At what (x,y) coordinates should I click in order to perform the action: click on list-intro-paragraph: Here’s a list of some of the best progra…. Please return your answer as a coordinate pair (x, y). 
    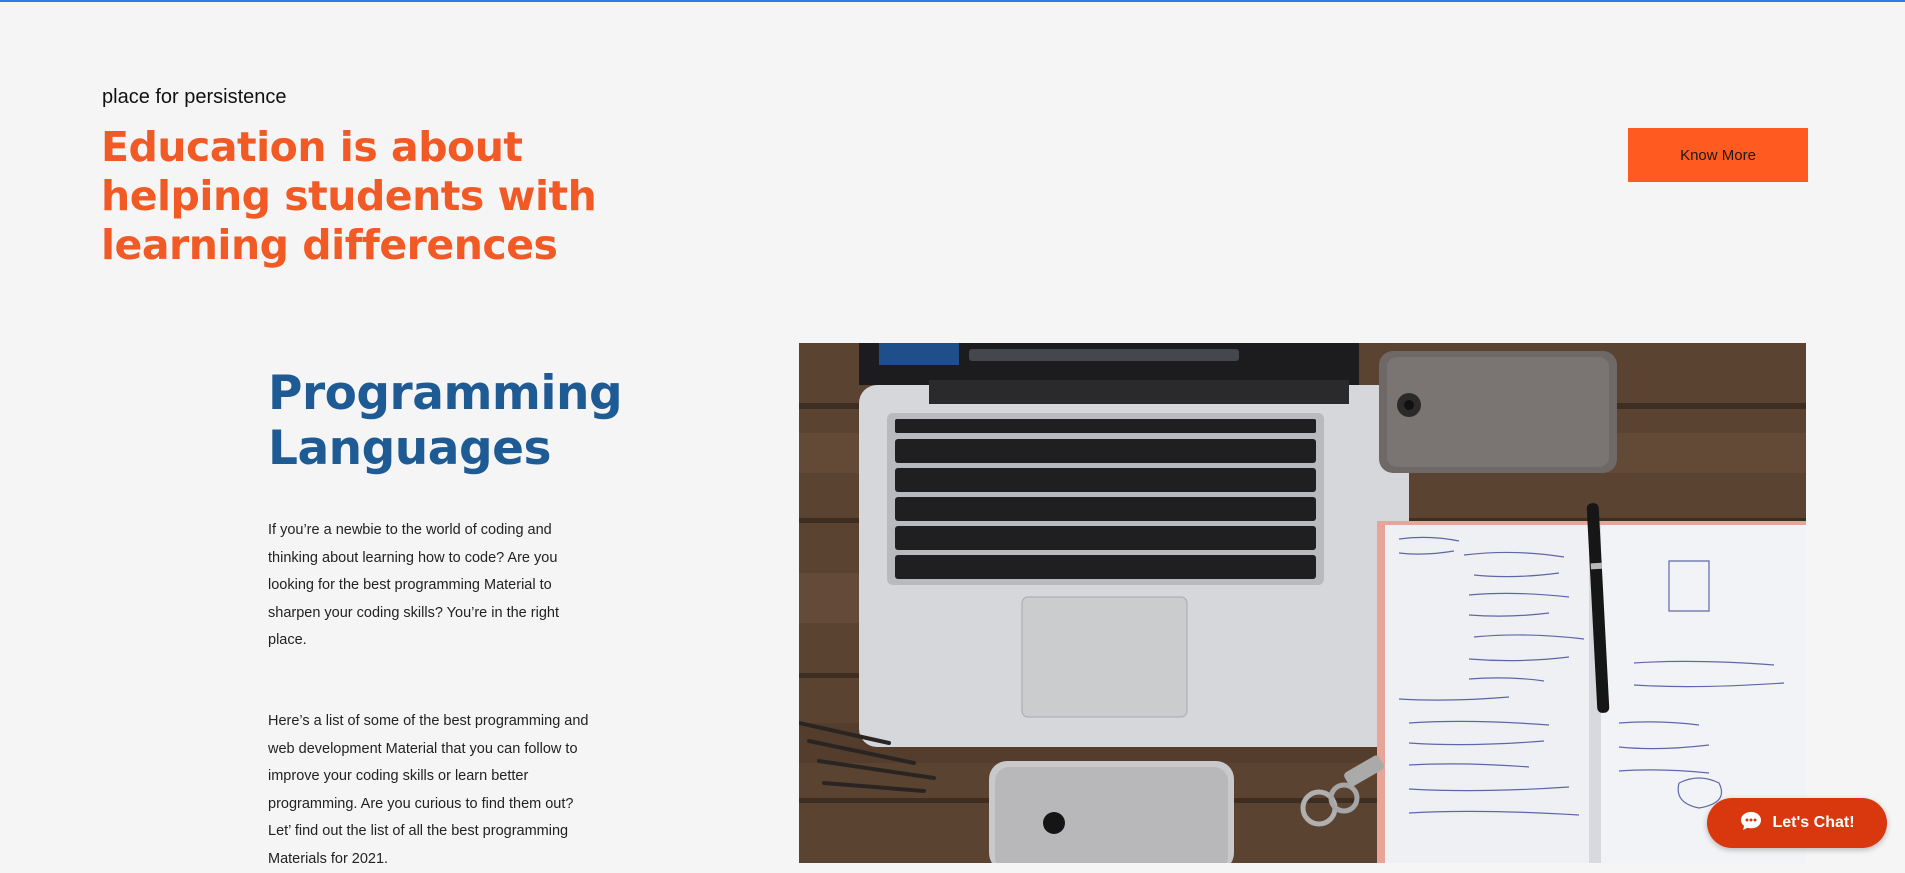
    Looking at the image, I should click on (428, 790).